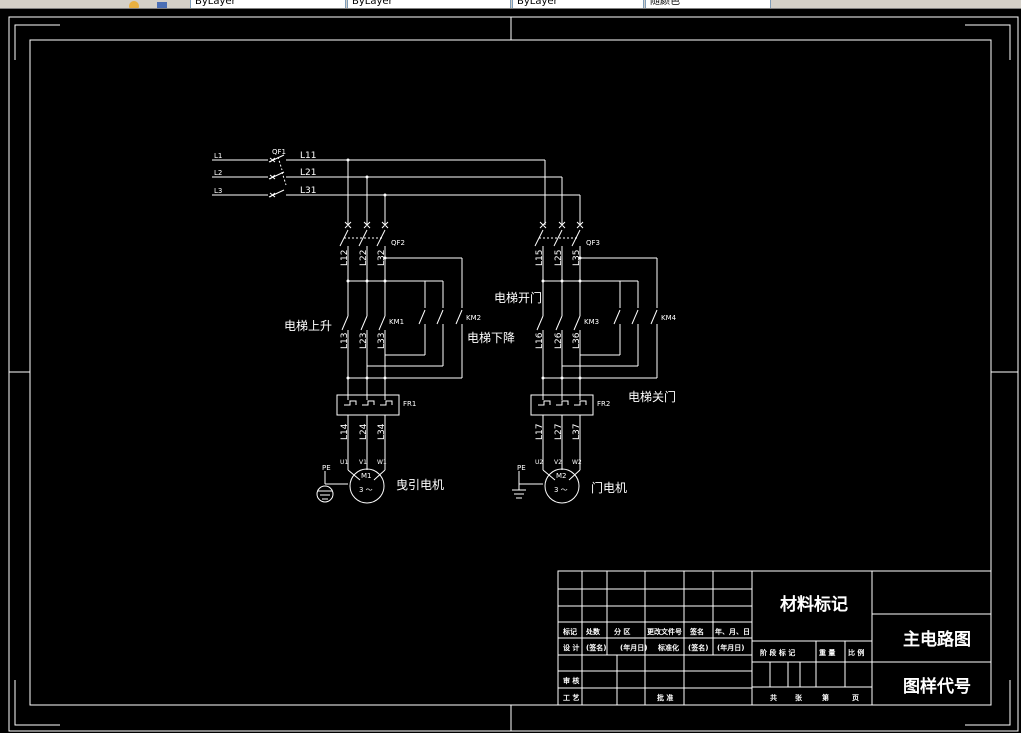 Image resolution: width=1021 pixels, height=733 pixels. Describe the element at coordinates (591, 322) in the screenshot. I see `contactor-label: KM3` at that location.